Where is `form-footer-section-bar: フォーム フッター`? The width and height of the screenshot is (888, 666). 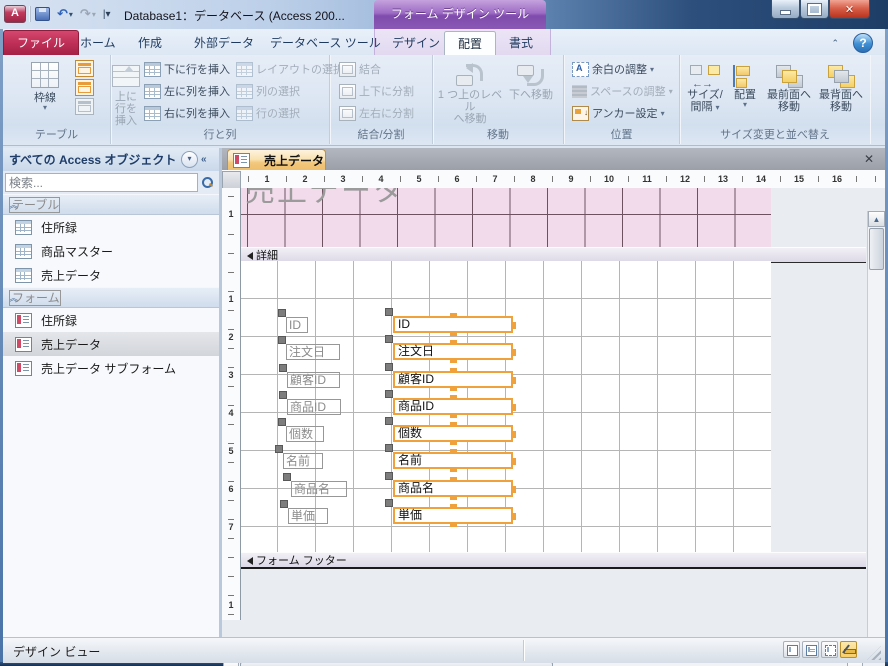
form-footer-section-bar: フォーム フッター is located at coordinates (553, 560).